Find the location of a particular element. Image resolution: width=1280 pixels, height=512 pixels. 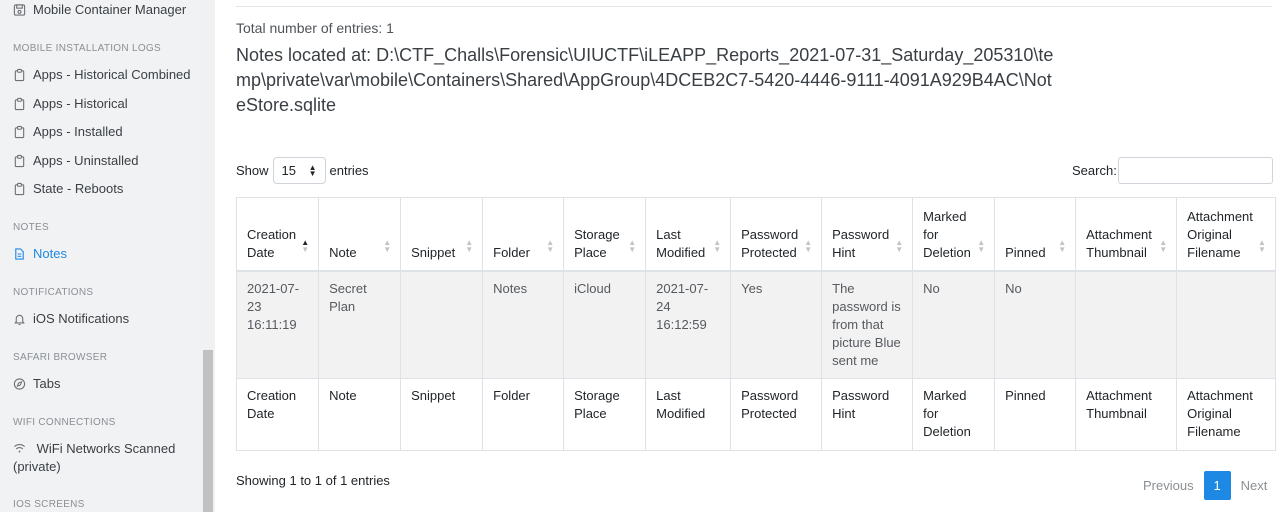

select-arrows-icon: ▲ ▼ is located at coordinates (312, 170).